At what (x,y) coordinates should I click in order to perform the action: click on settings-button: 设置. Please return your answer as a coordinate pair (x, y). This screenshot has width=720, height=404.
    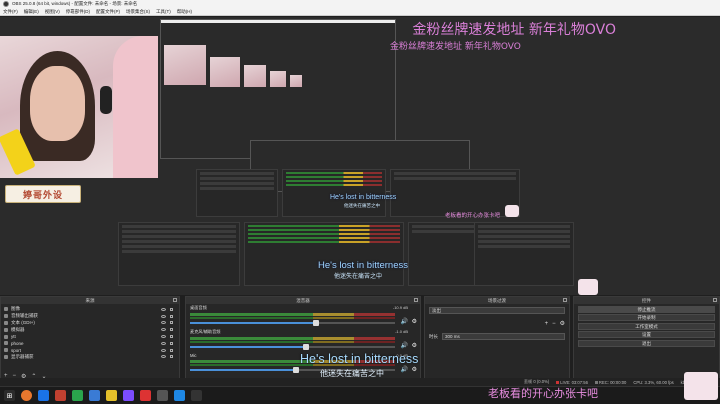
    Looking at the image, I should click on (646, 334).